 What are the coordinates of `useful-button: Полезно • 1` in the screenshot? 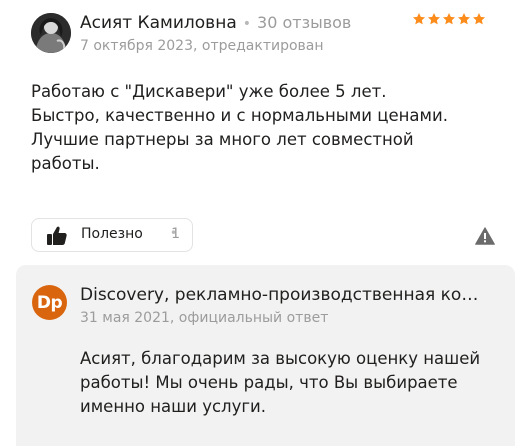 It's located at (112, 235).